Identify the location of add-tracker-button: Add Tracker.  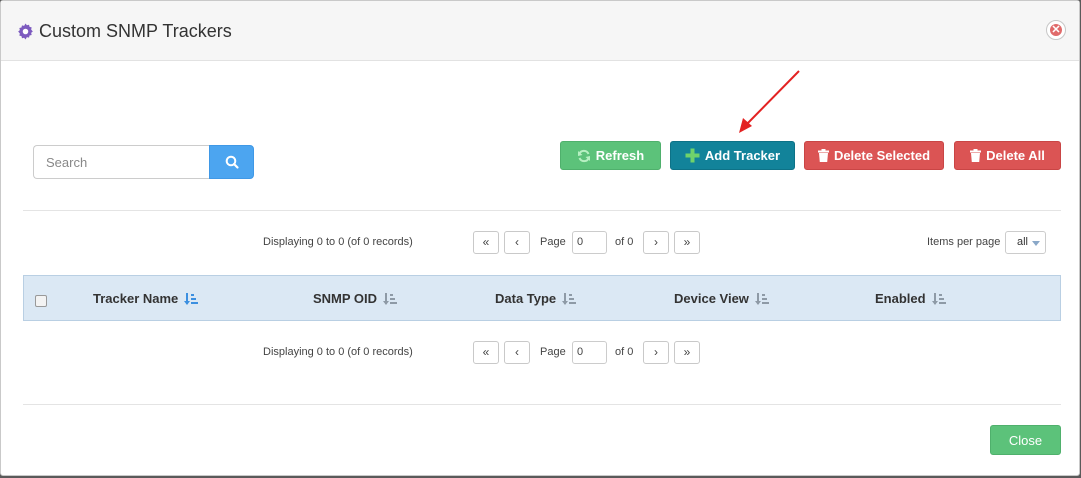
(732, 155).